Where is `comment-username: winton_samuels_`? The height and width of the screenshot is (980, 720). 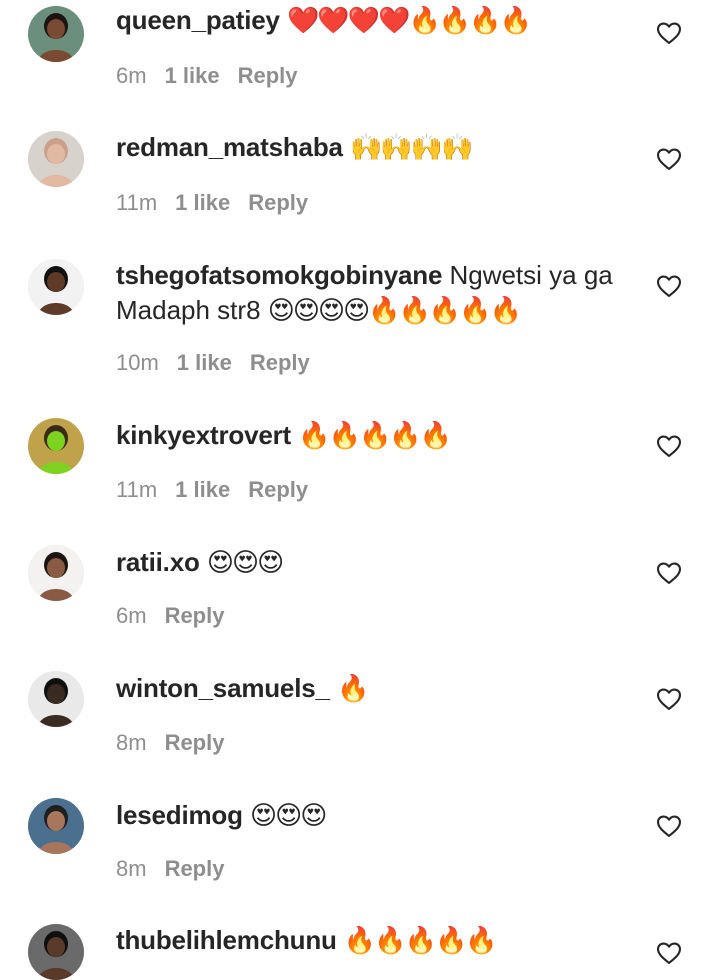 comment-username: winton_samuels_ is located at coordinates (223, 688).